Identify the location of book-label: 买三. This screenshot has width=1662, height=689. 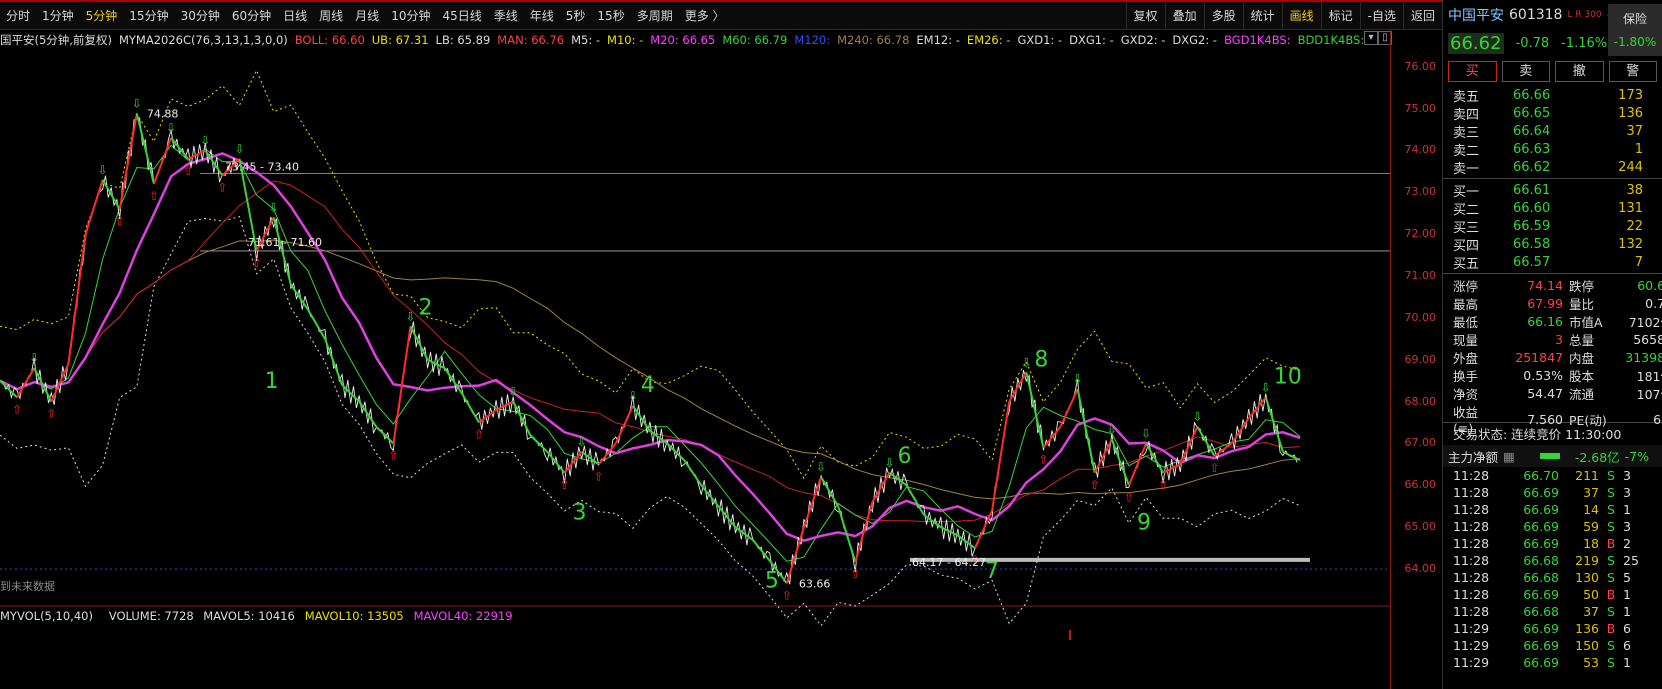
(1466, 228).